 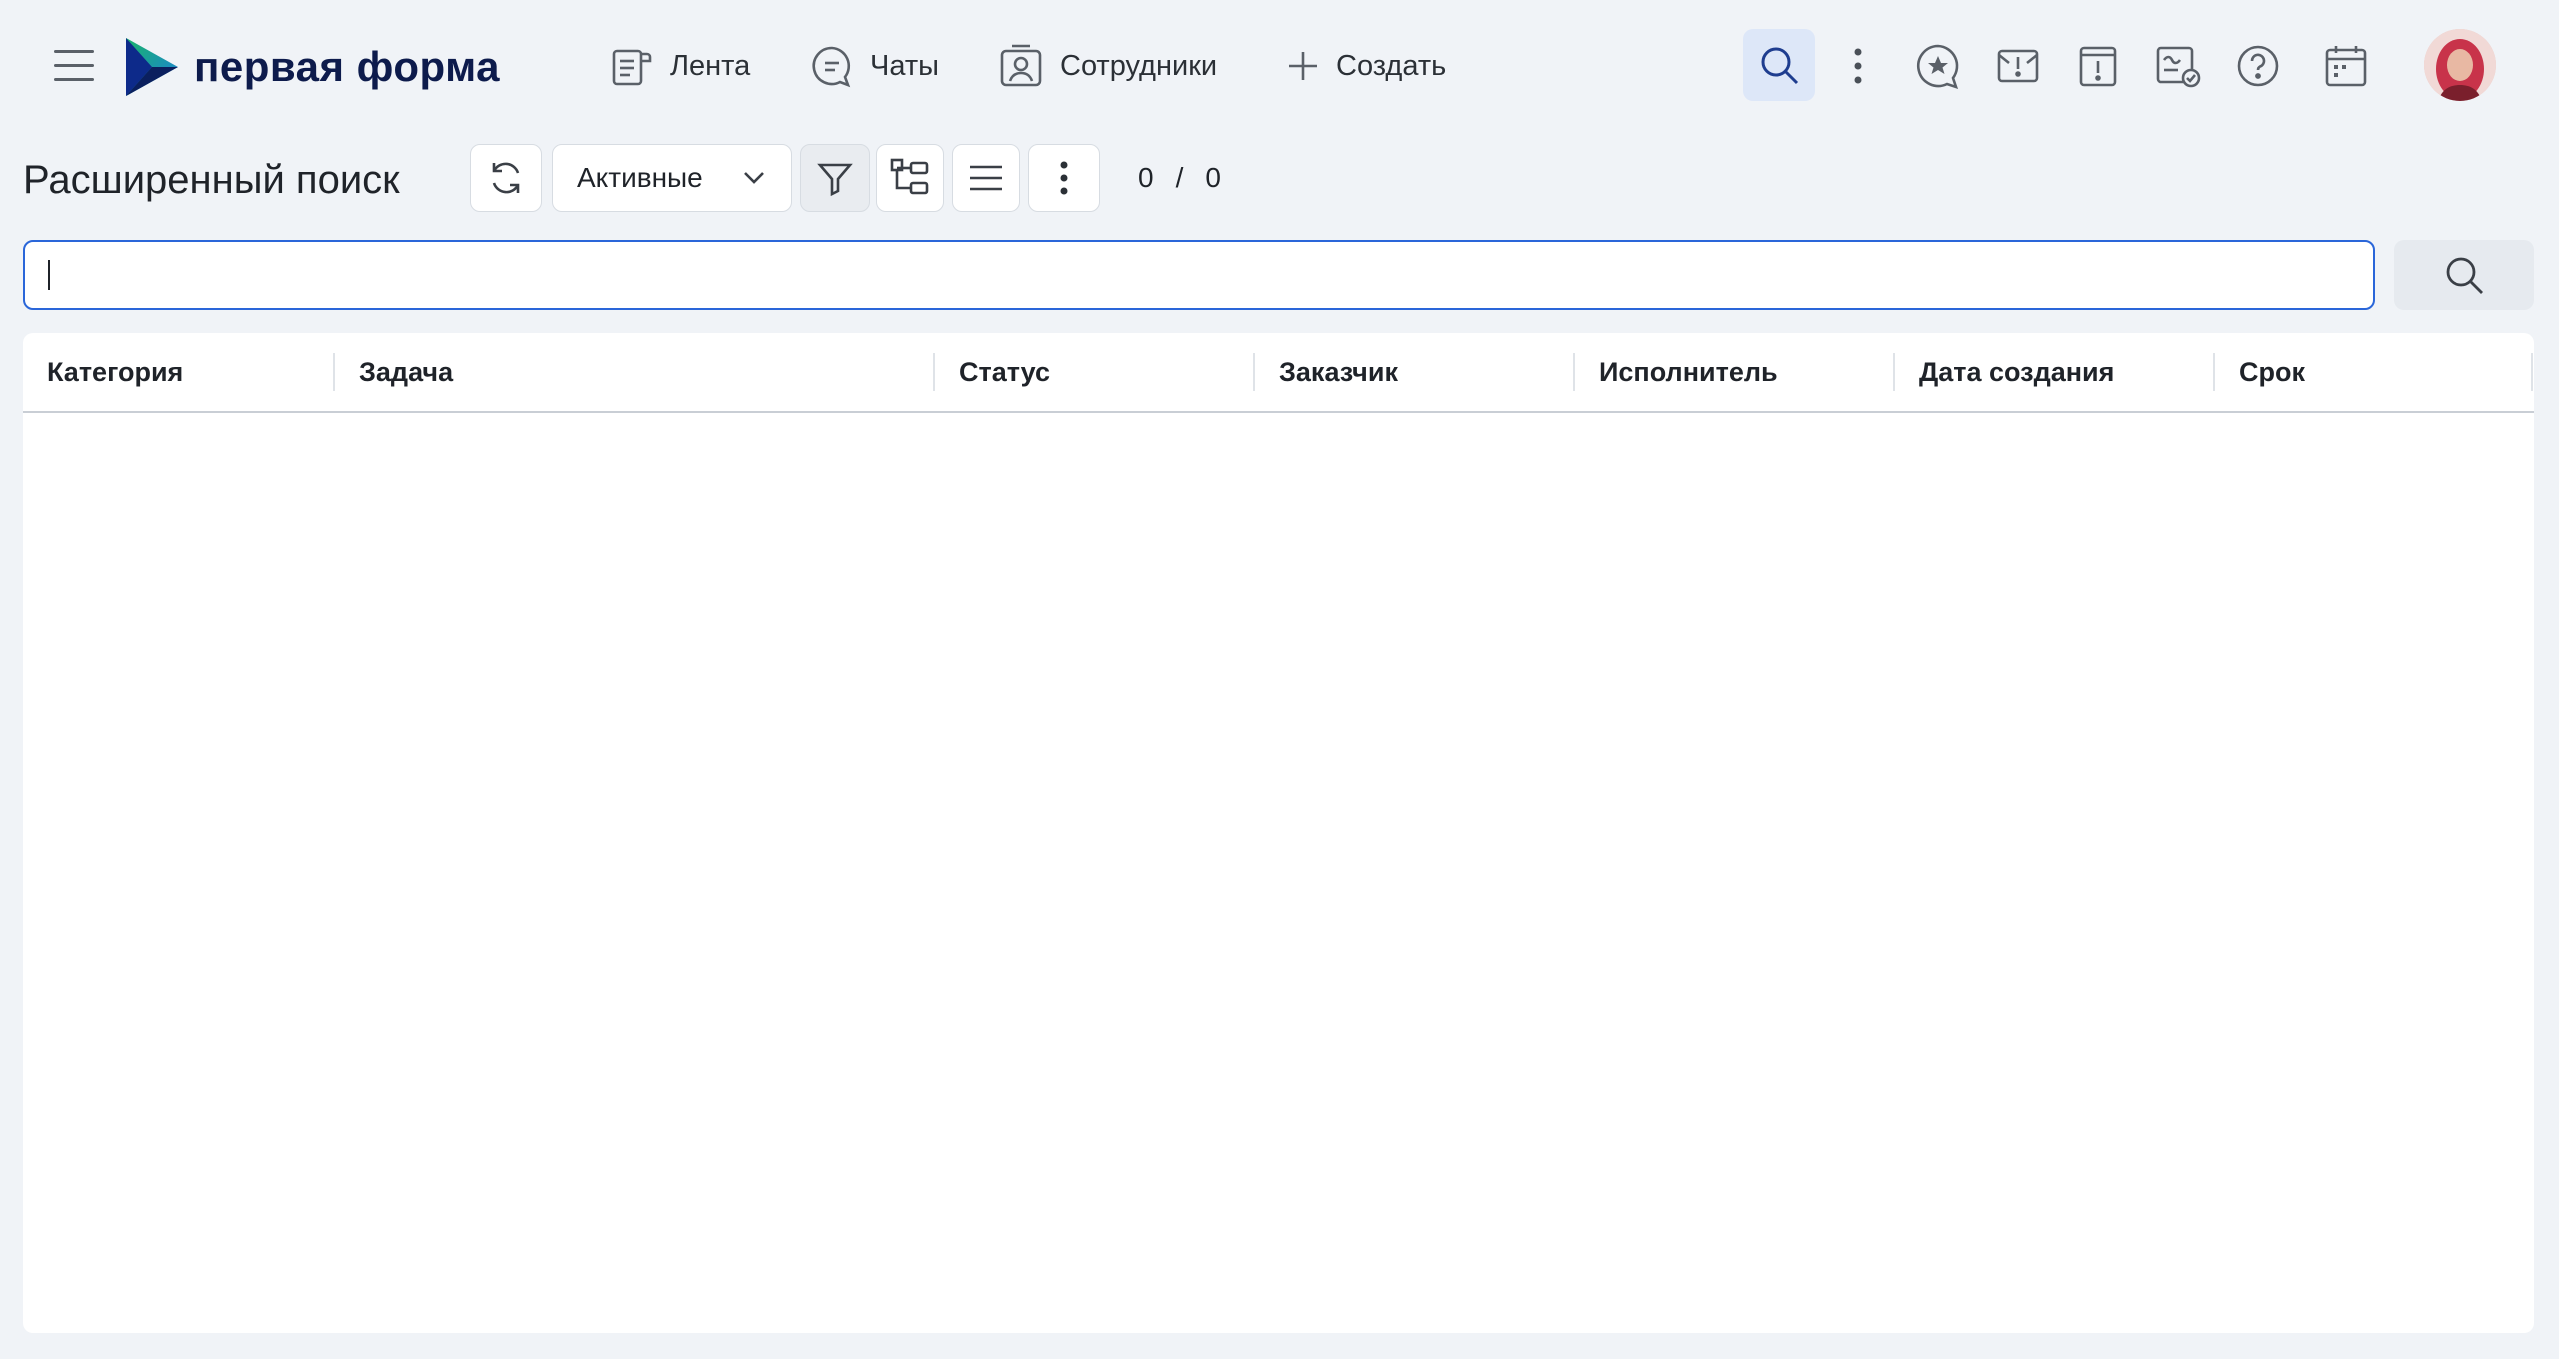 I want to click on nav-chats: Чаты, so click(x=874, y=66).